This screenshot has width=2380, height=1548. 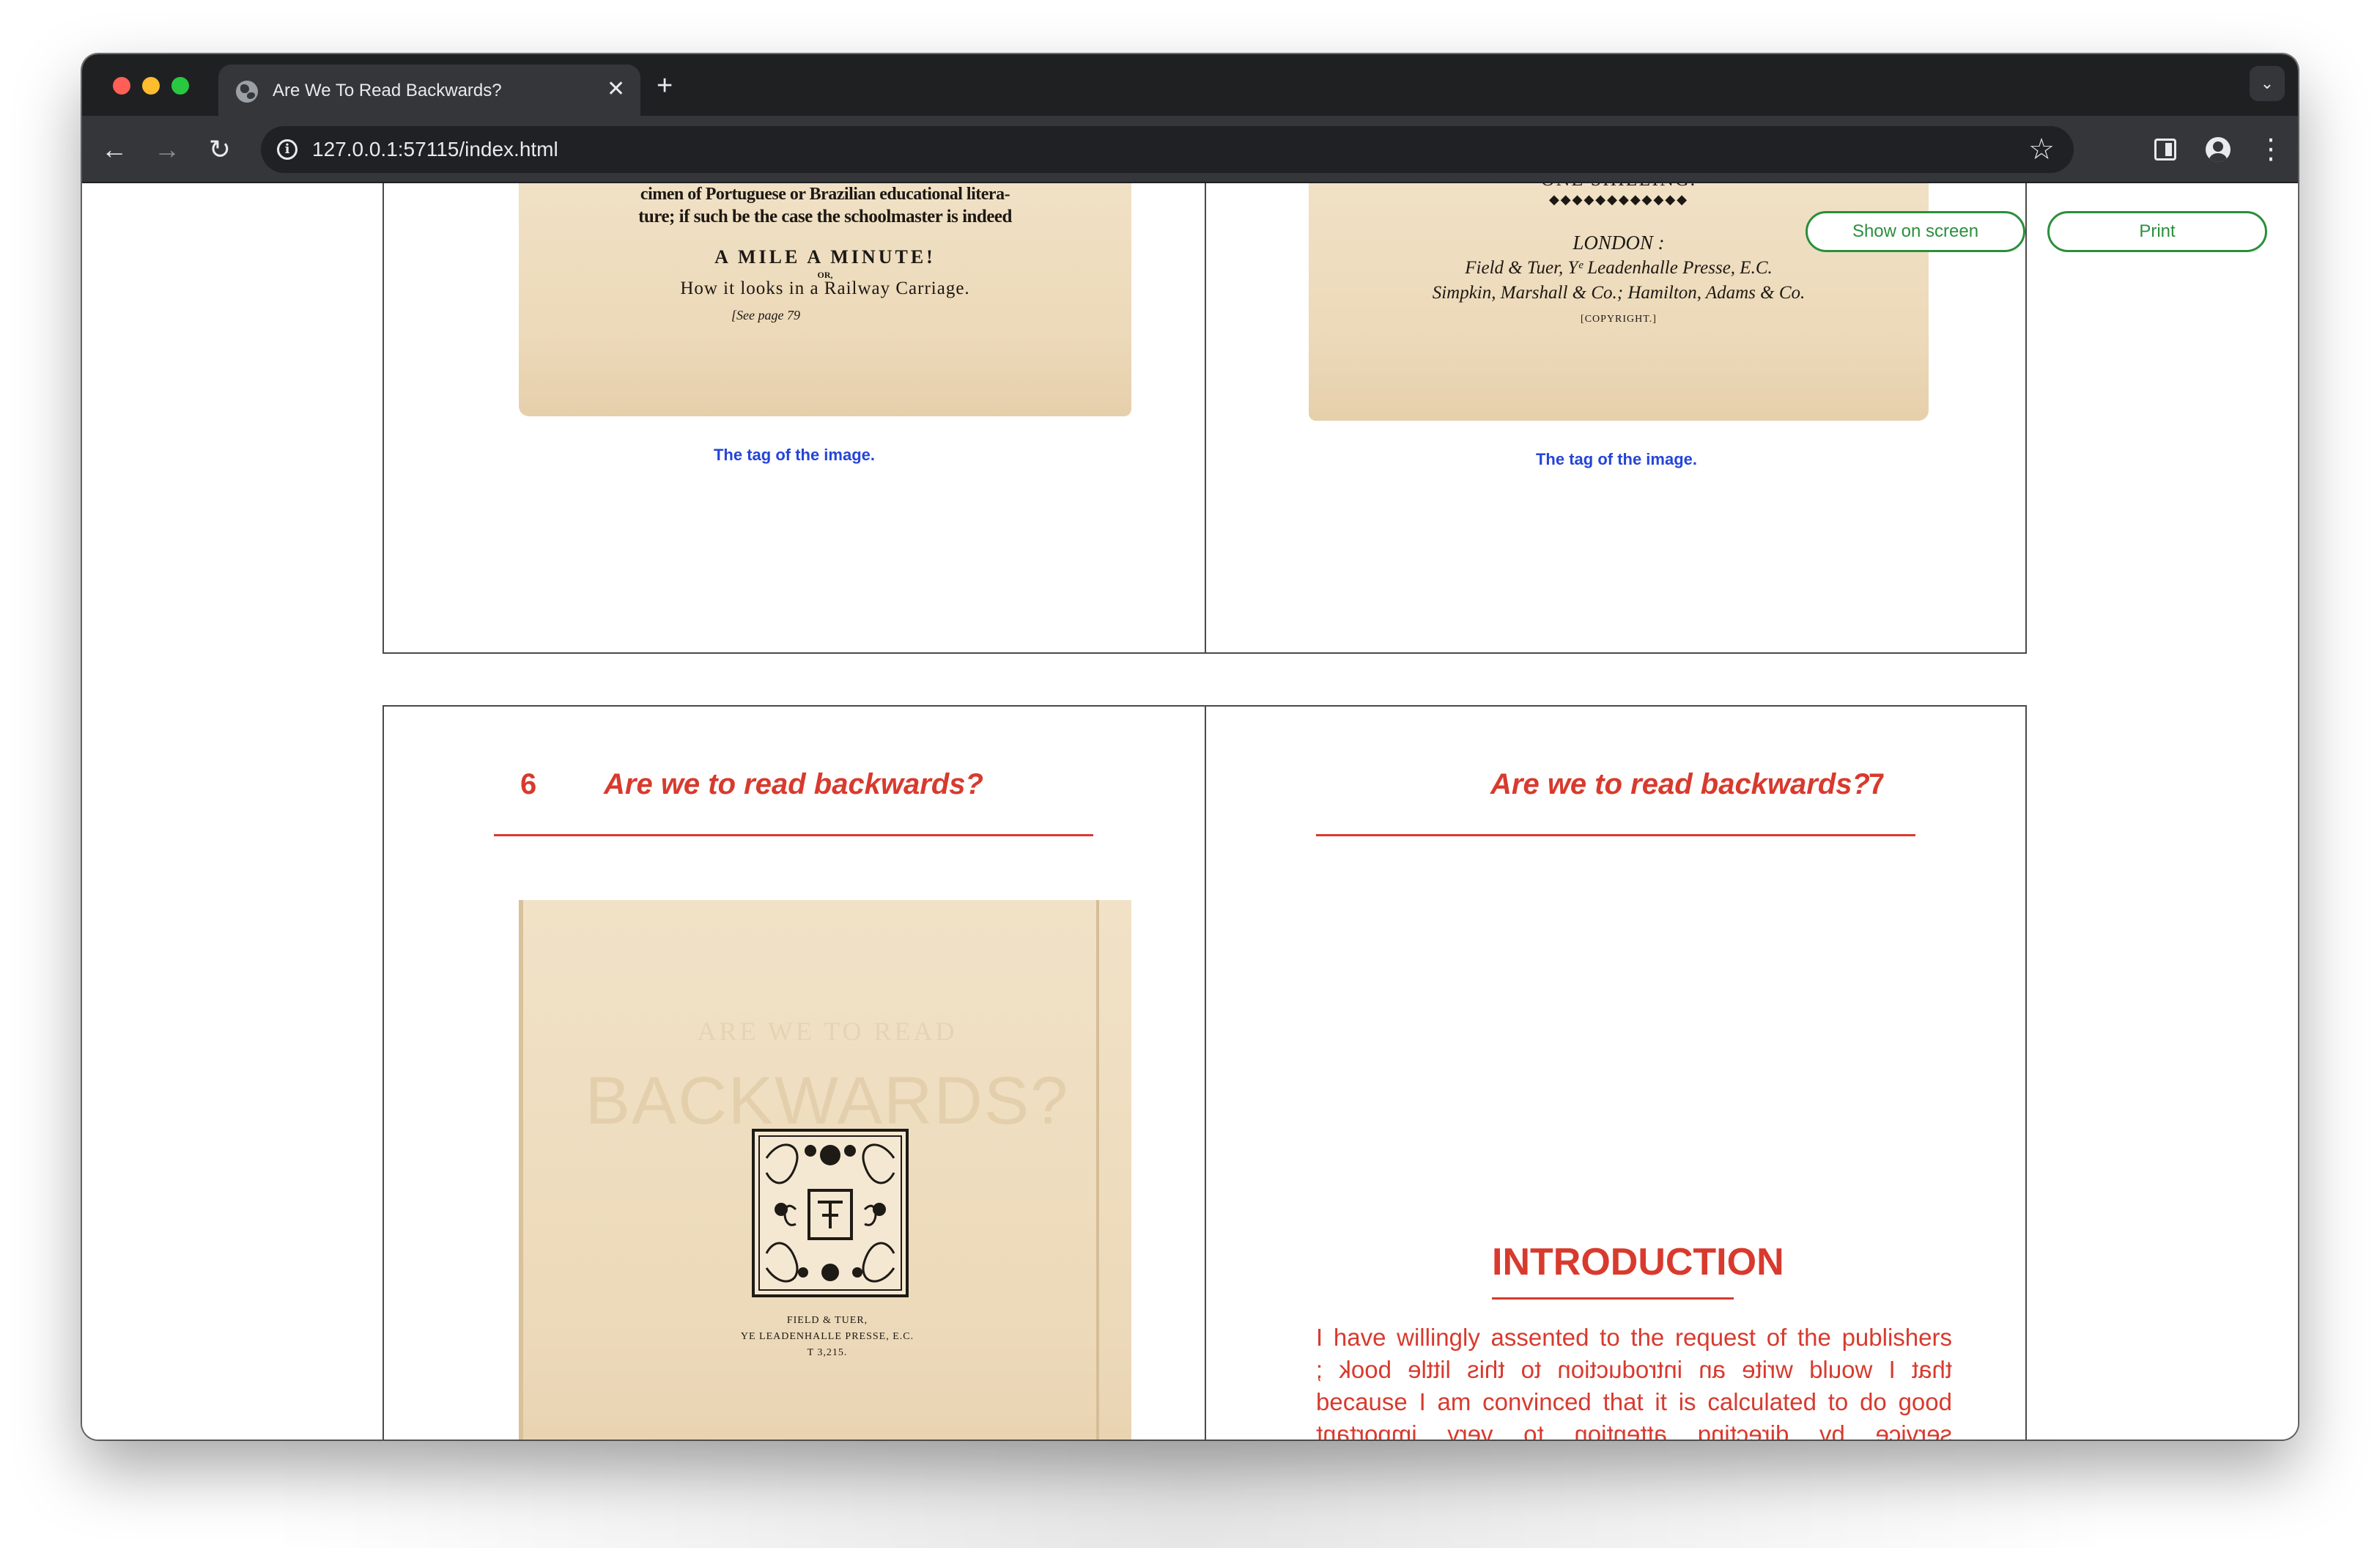 What do you see at coordinates (2218, 149) in the screenshot?
I see `profile-icon` at bounding box center [2218, 149].